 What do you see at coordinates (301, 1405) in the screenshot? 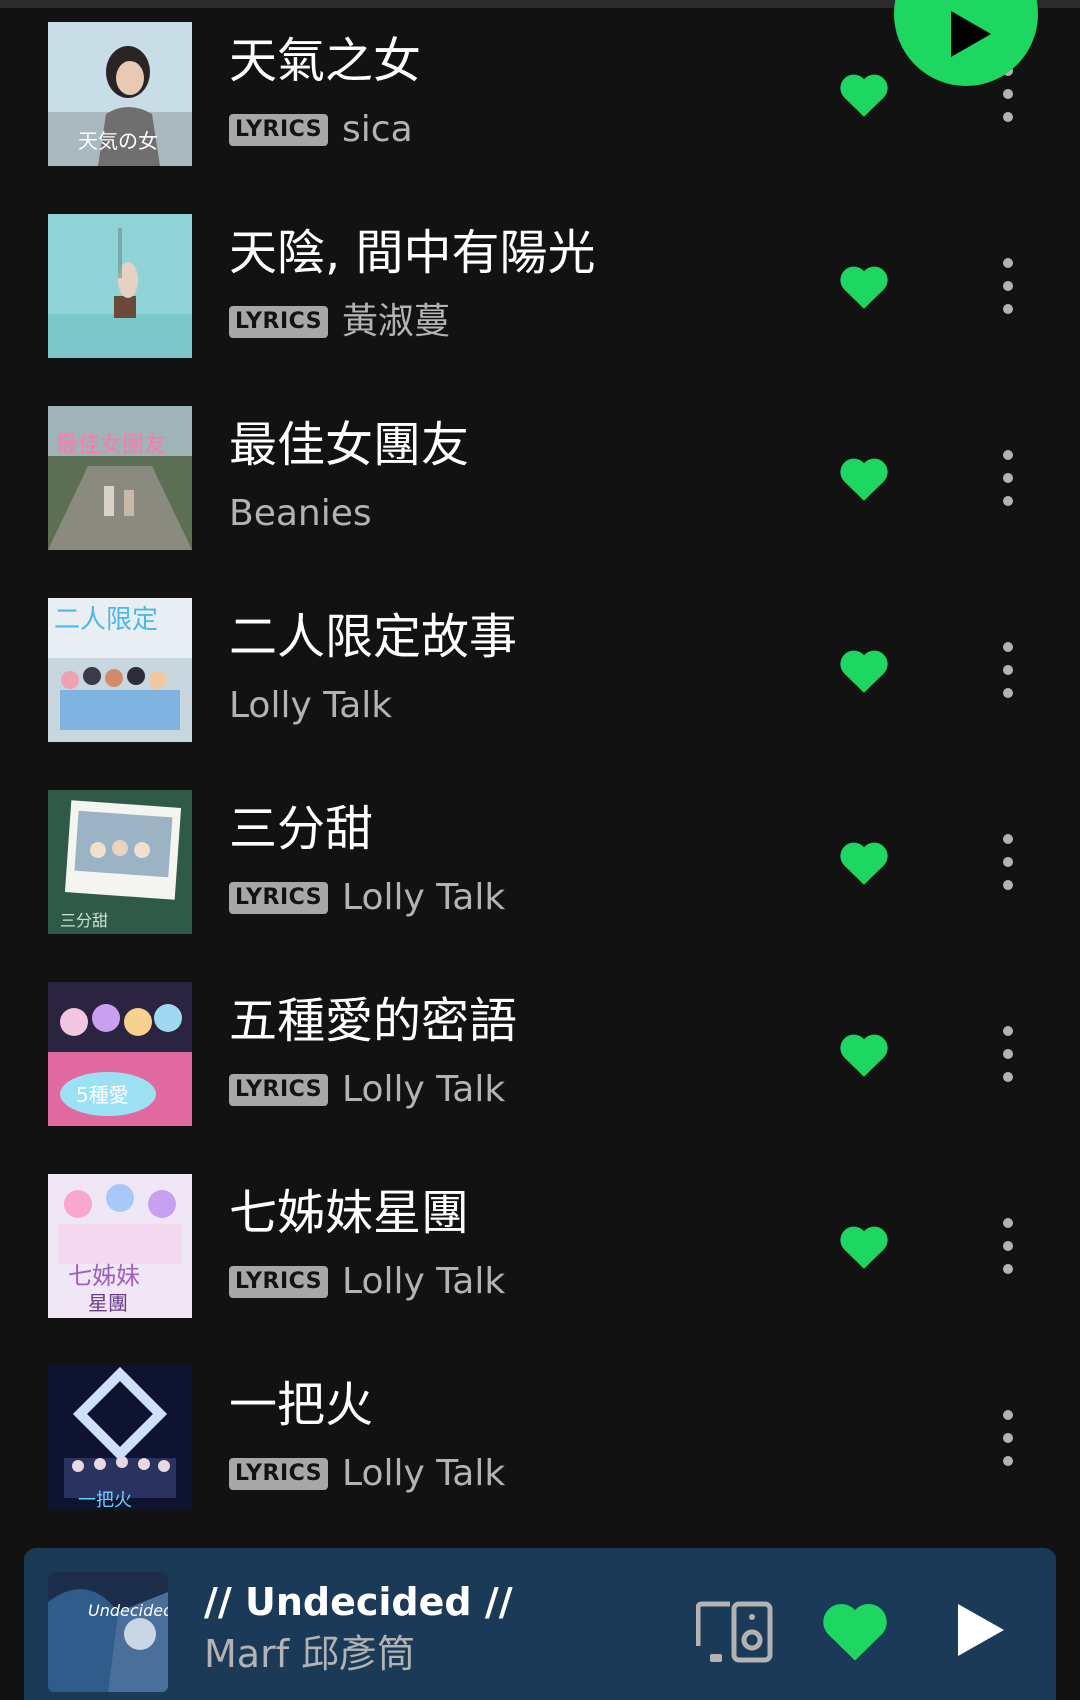
I see `track-title: 一把火` at bounding box center [301, 1405].